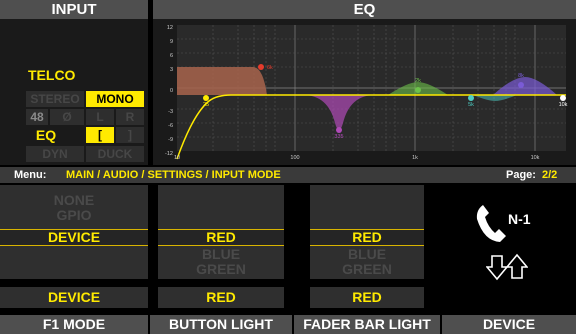 The width and height of the screenshot is (576, 334). What do you see at coordinates (100, 117) in the screenshot?
I see `left-button: L` at bounding box center [100, 117].